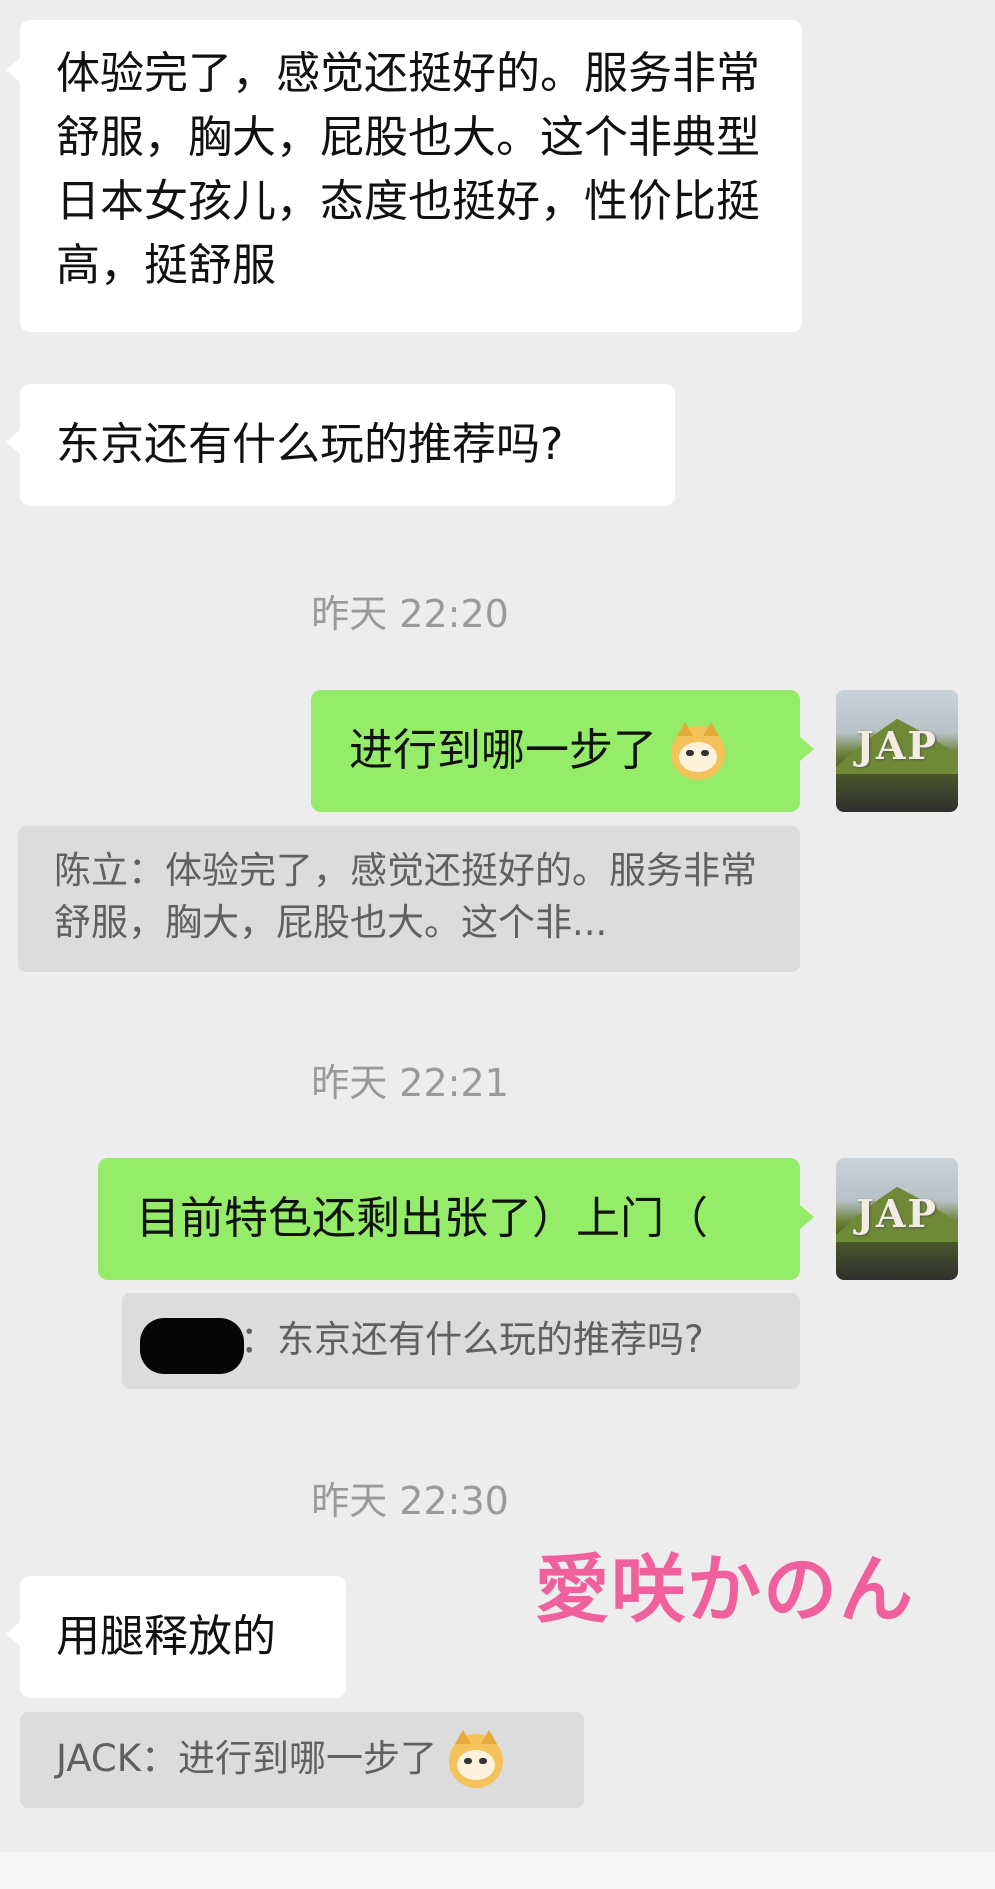 This screenshot has width=995, height=1889. I want to click on incoming-message-bubble: 东京还有什么玩的推荐吗?, so click(347, 445).